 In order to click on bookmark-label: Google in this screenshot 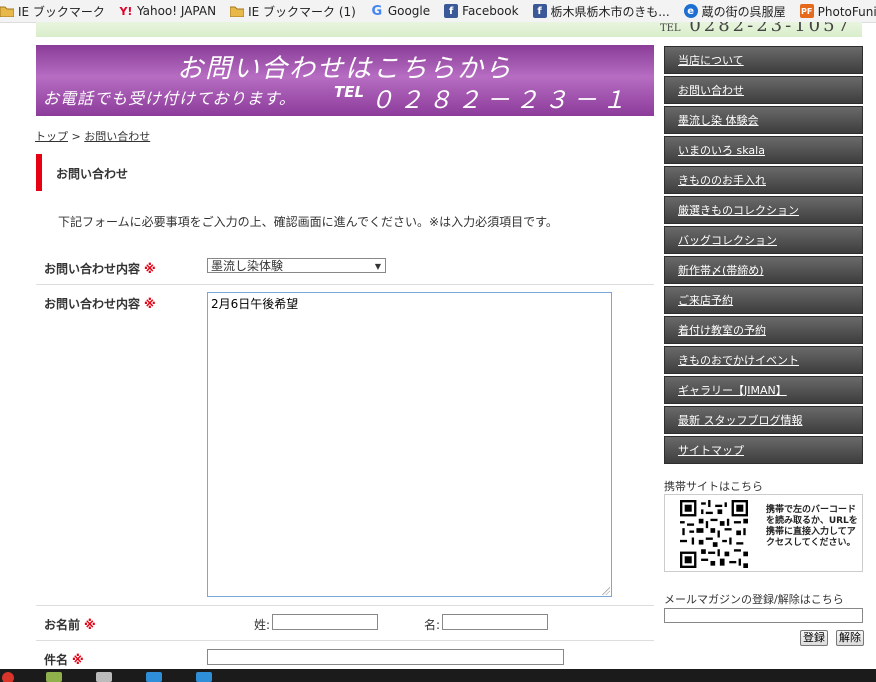, I will do `click(409, 11)`.